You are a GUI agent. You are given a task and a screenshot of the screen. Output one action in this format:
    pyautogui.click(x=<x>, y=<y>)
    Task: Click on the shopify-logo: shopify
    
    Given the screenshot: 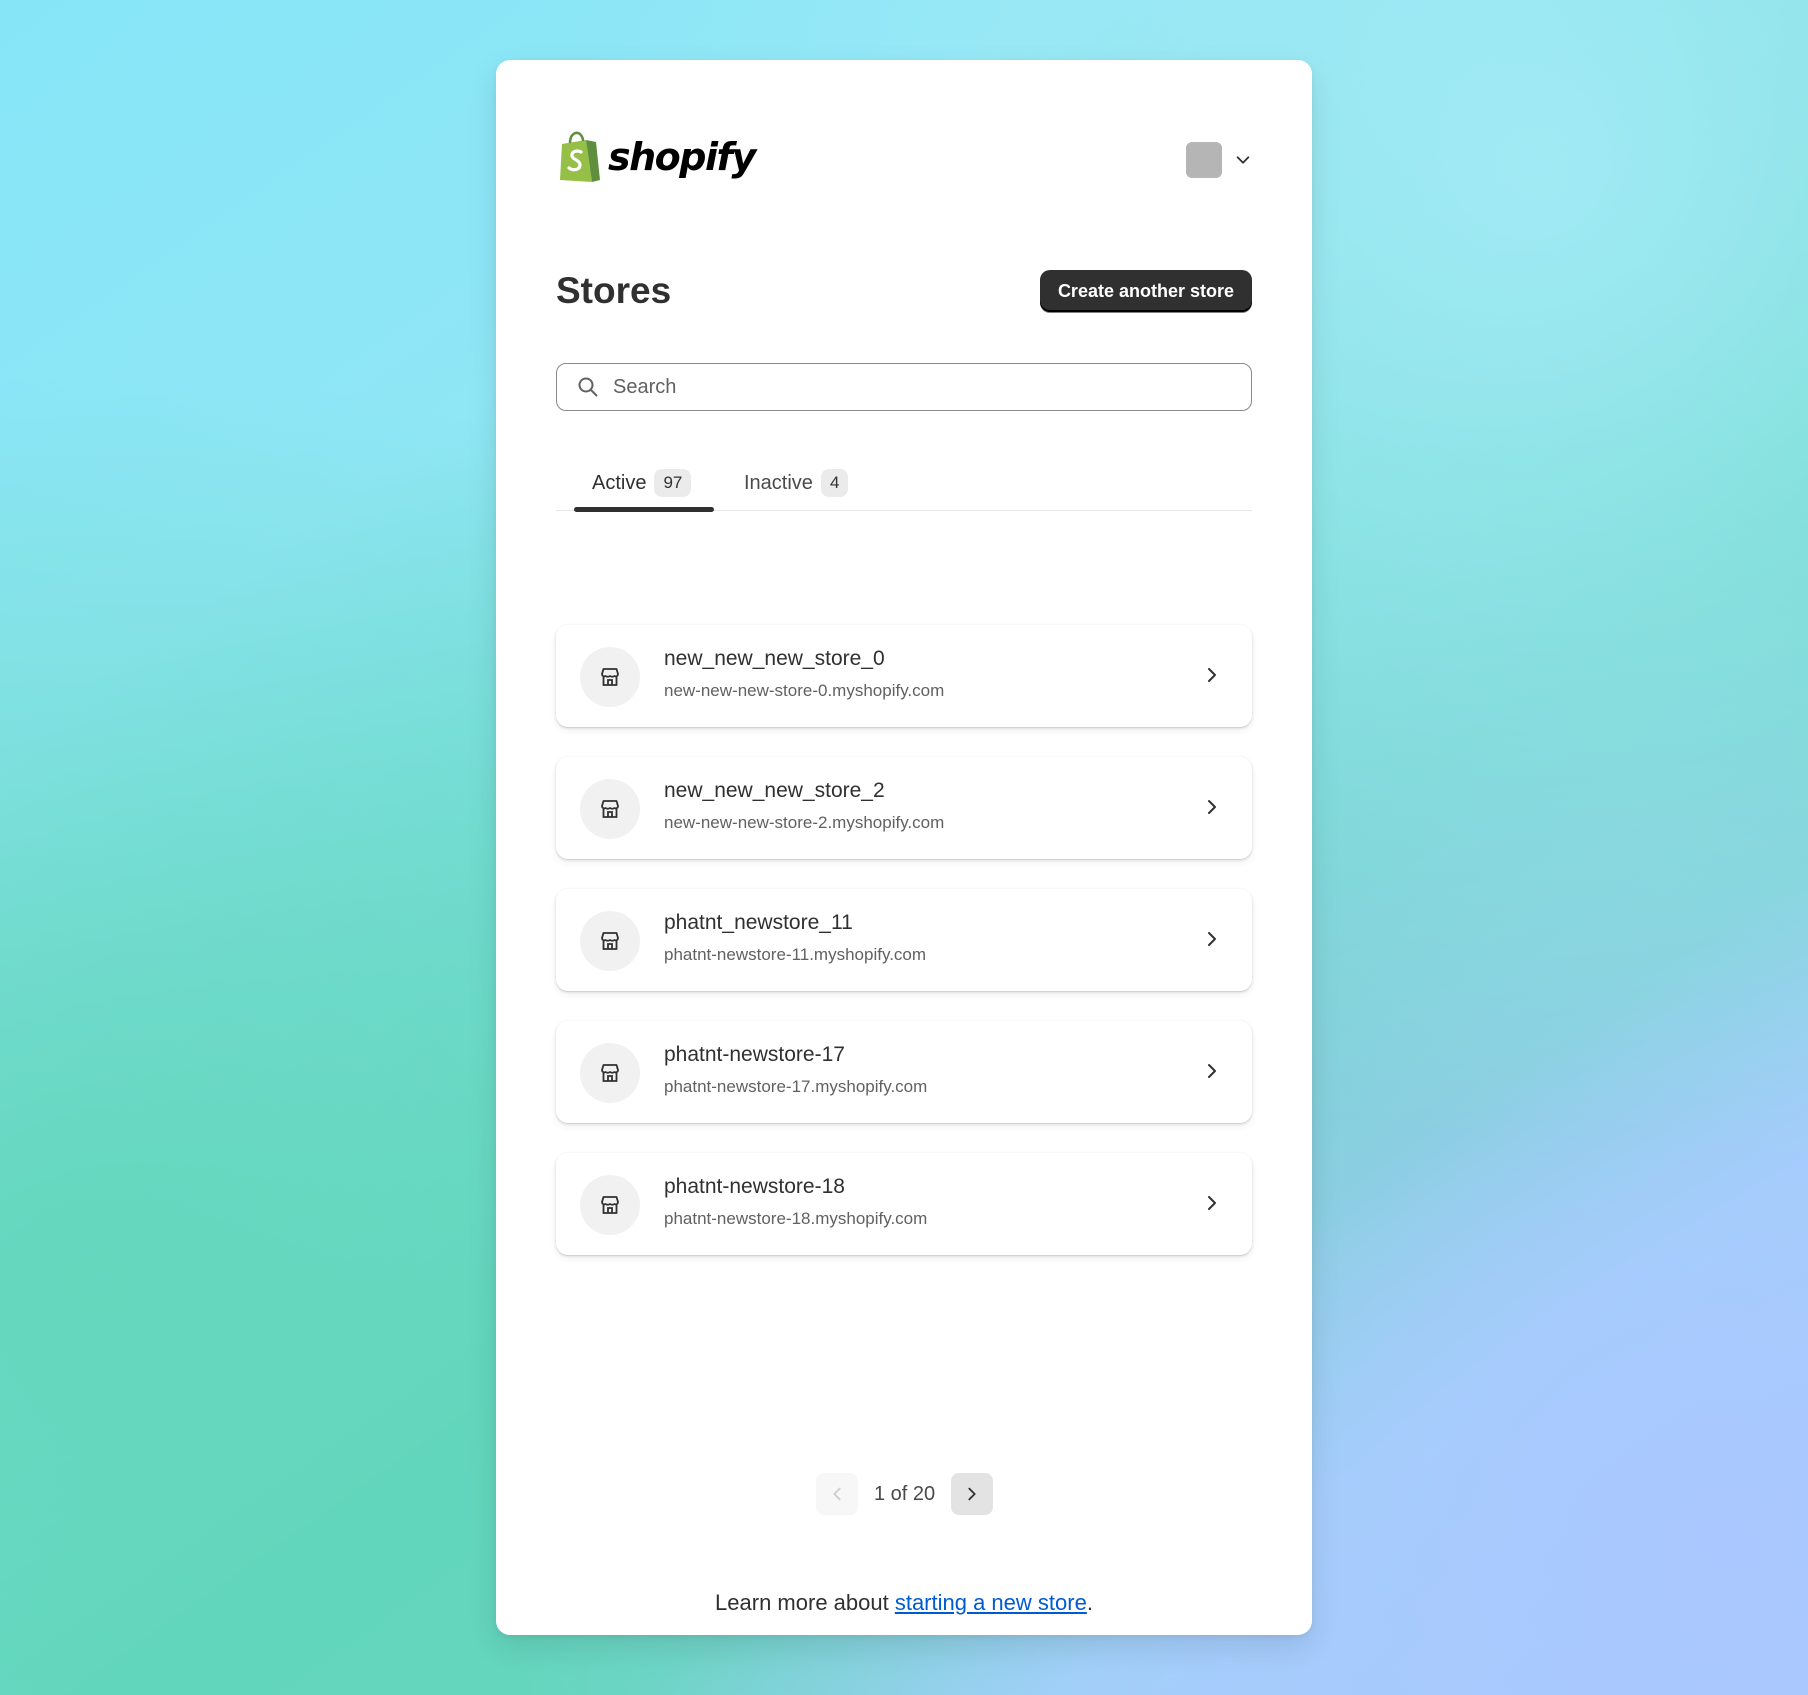 What is the action you would take?
    pyautogui.click(x=656, y=157)
    